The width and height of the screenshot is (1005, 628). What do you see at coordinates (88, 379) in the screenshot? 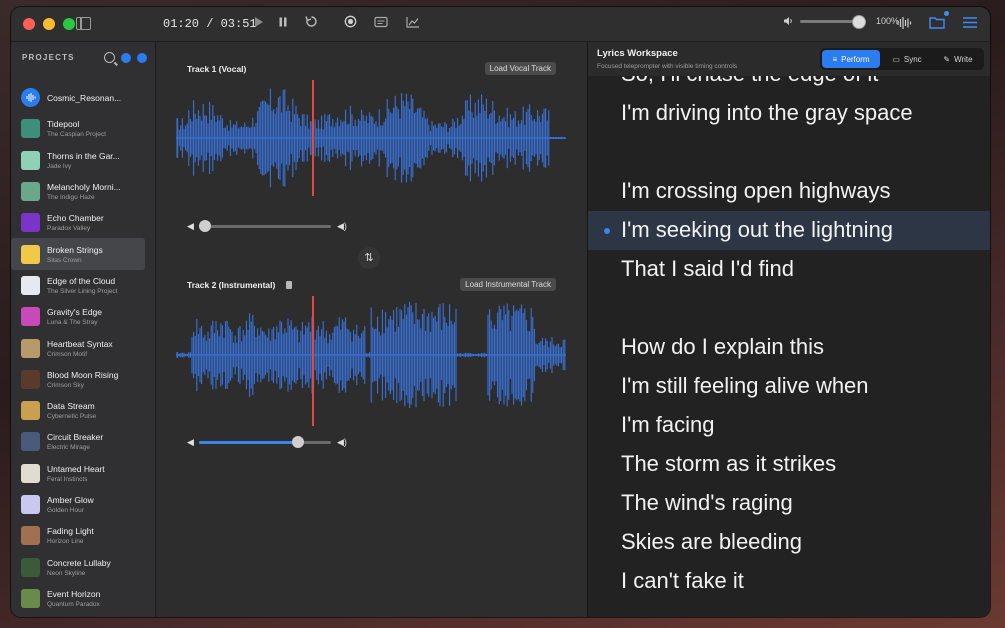
I see `project-text: Blood Moon Rising Crimson Sky` at bounding box center [88, 379].